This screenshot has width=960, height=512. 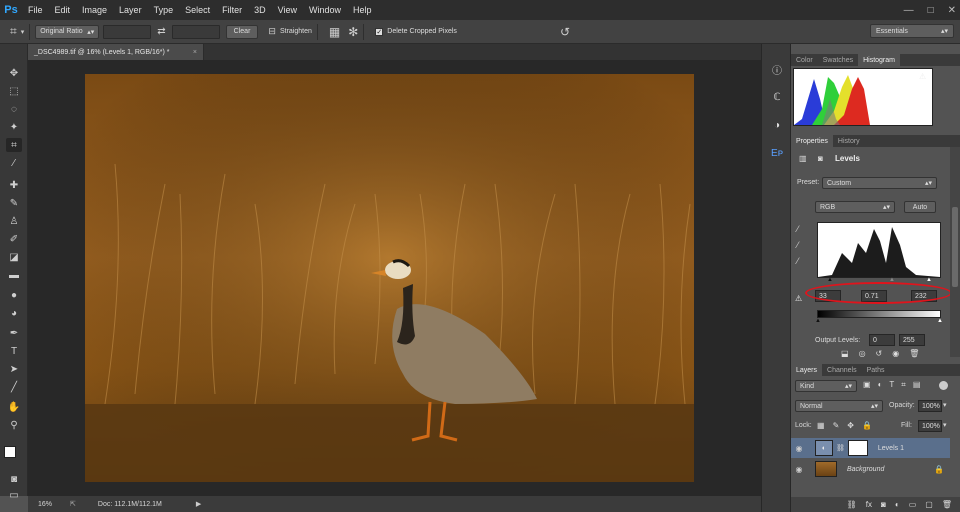 What do you see at coordinates (945, 425) in the screenshot?
I see `fill-dropdown-icon: ▾` at bounding box center [945, 425].